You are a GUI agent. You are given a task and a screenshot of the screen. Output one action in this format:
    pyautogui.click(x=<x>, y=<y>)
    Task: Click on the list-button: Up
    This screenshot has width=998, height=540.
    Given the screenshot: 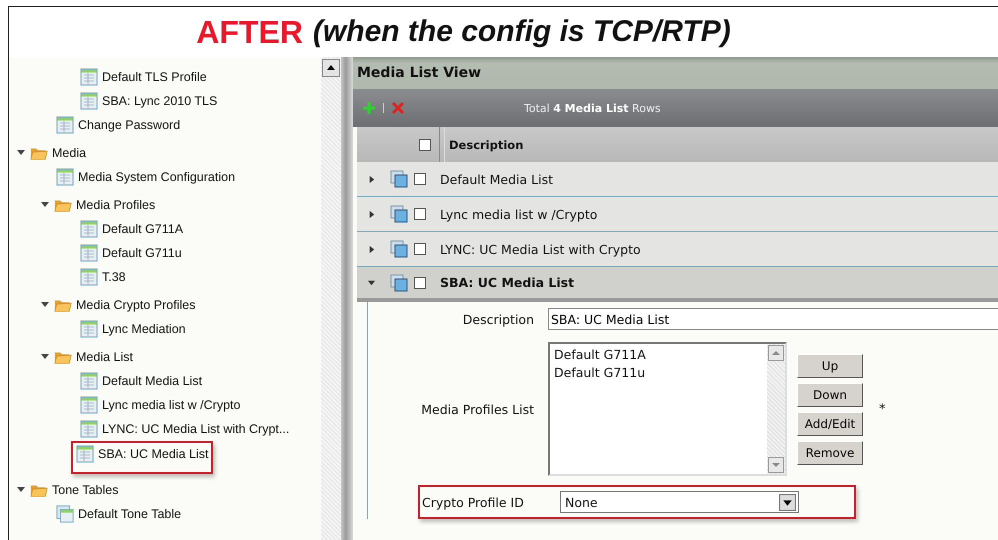 What is the action you would take?
    pyautogui.click(x=830, y=366)
    